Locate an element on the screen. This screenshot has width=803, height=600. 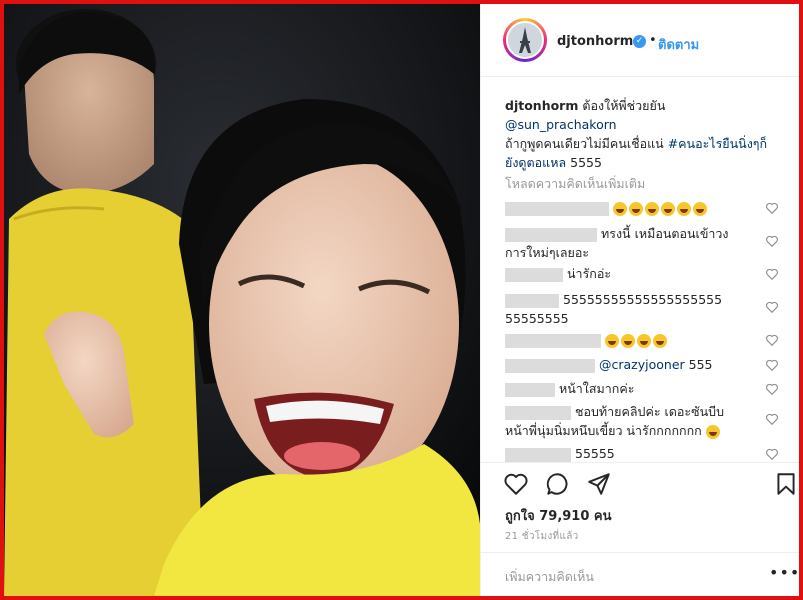
add-comment-bar: เพิ่มความคิดเห็น ••• is located at coordinates (640, 574).